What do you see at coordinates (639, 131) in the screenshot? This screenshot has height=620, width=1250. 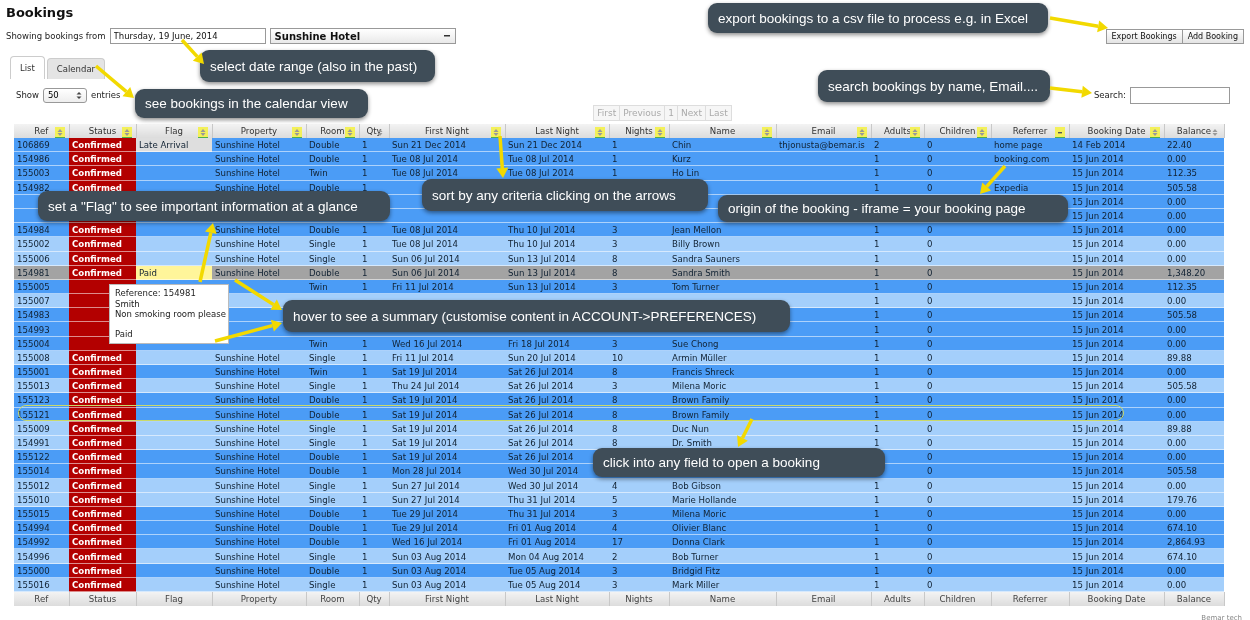 I see `column-header: Nights` at bounding box center [639, 131].